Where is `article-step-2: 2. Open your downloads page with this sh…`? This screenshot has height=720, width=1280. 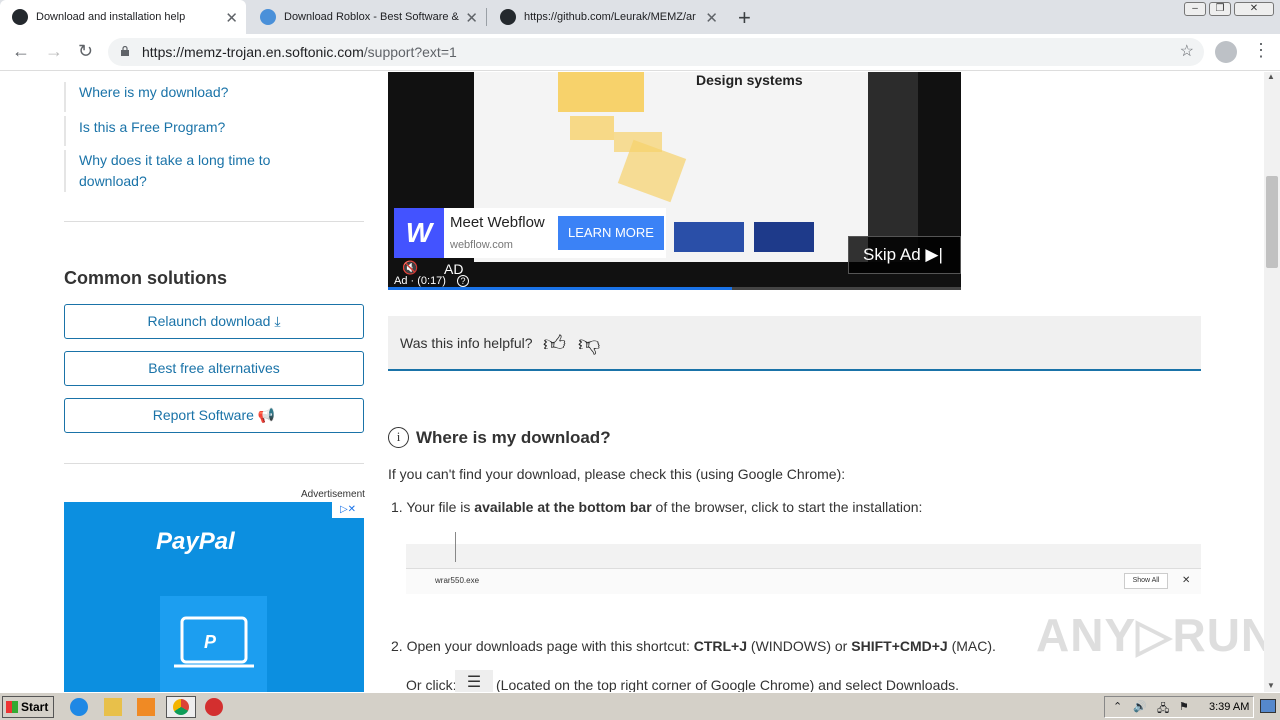
article-step-2: 2. Open your downloads page with this sh… is located at coordinates (693, 646).